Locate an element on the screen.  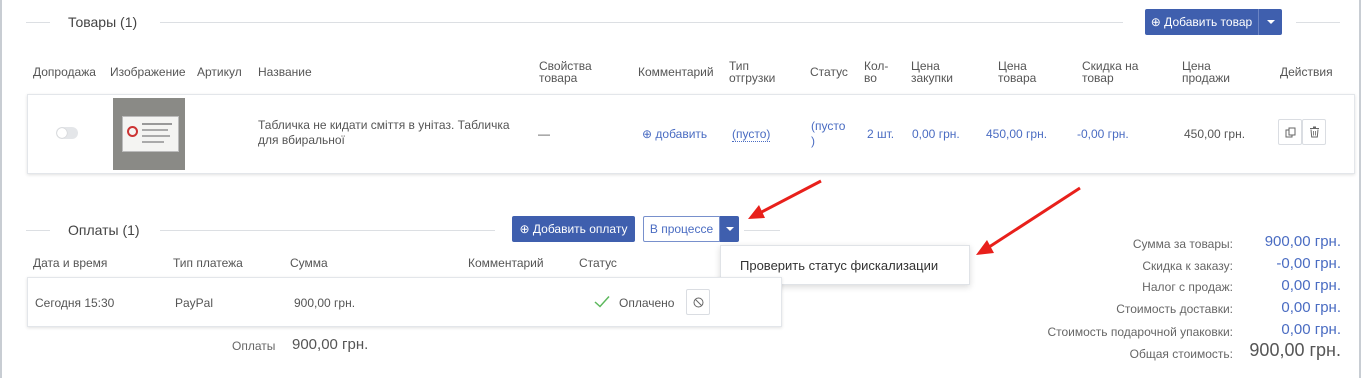
toggle-knob is located at coordinates (62, 133).